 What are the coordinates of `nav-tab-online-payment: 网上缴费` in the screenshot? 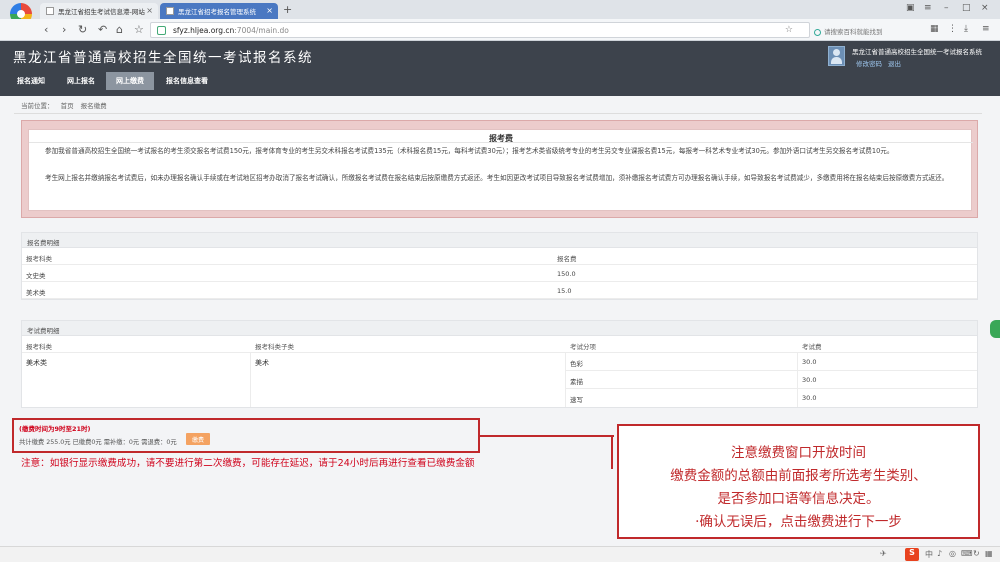 It's located at (130, 81).